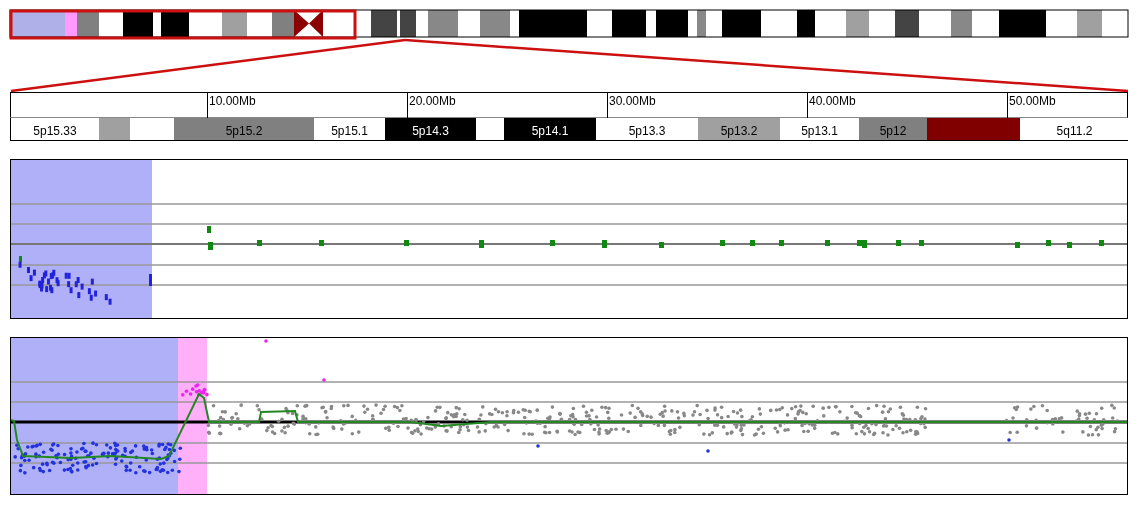 This screenshot has width=1144, height=516. I want to click on cytoband-label: 5p13.2, so click(739, 129).